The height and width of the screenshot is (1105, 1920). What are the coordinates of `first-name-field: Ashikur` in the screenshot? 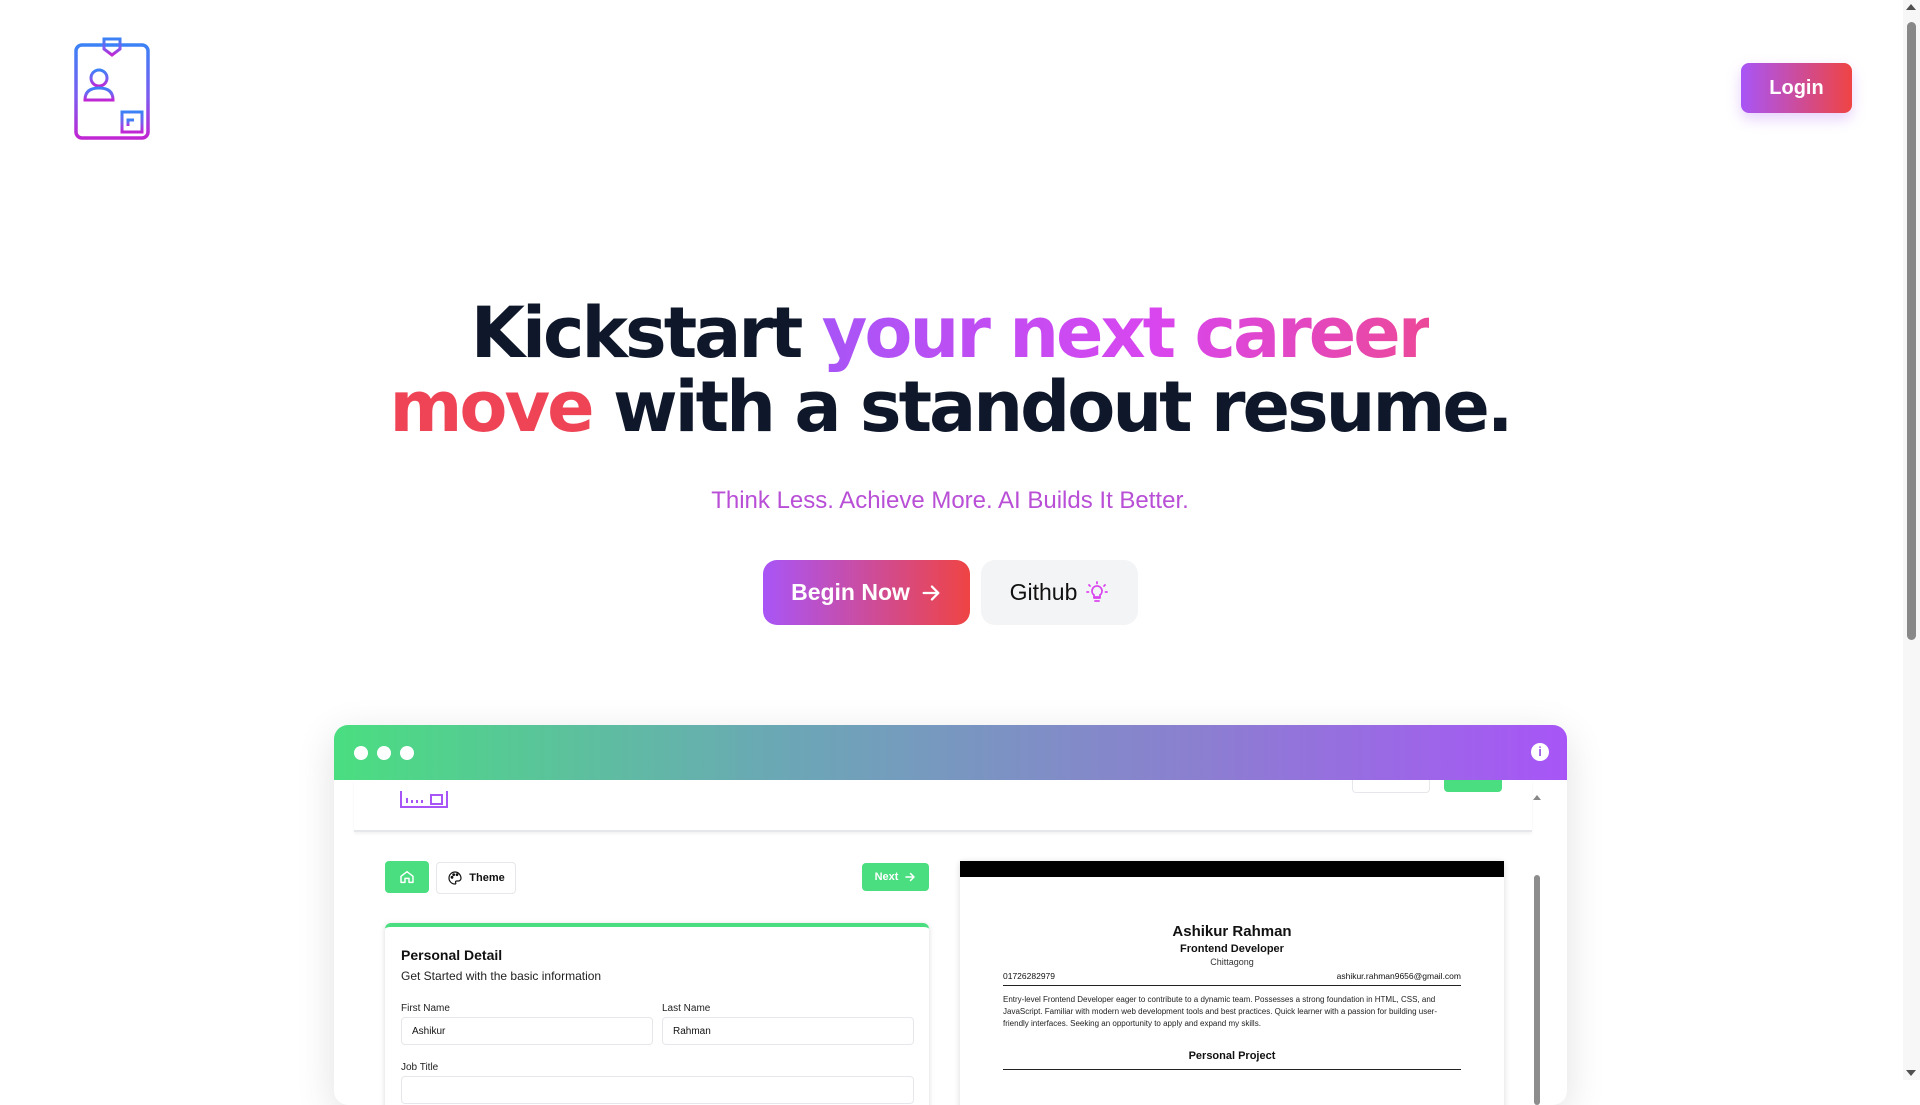 It's located at (527, 1031).